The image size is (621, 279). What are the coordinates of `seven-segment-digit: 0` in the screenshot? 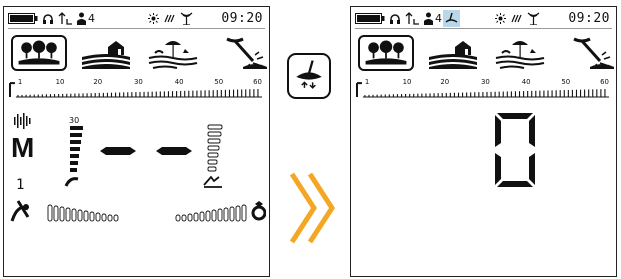 It's located at (515, 150).